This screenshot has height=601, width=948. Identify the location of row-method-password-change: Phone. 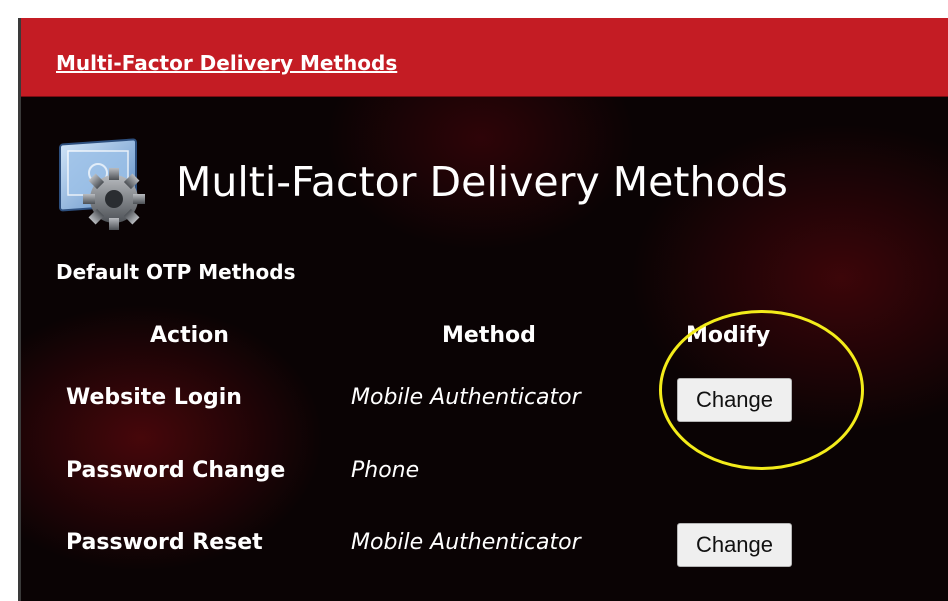
(385, 470).